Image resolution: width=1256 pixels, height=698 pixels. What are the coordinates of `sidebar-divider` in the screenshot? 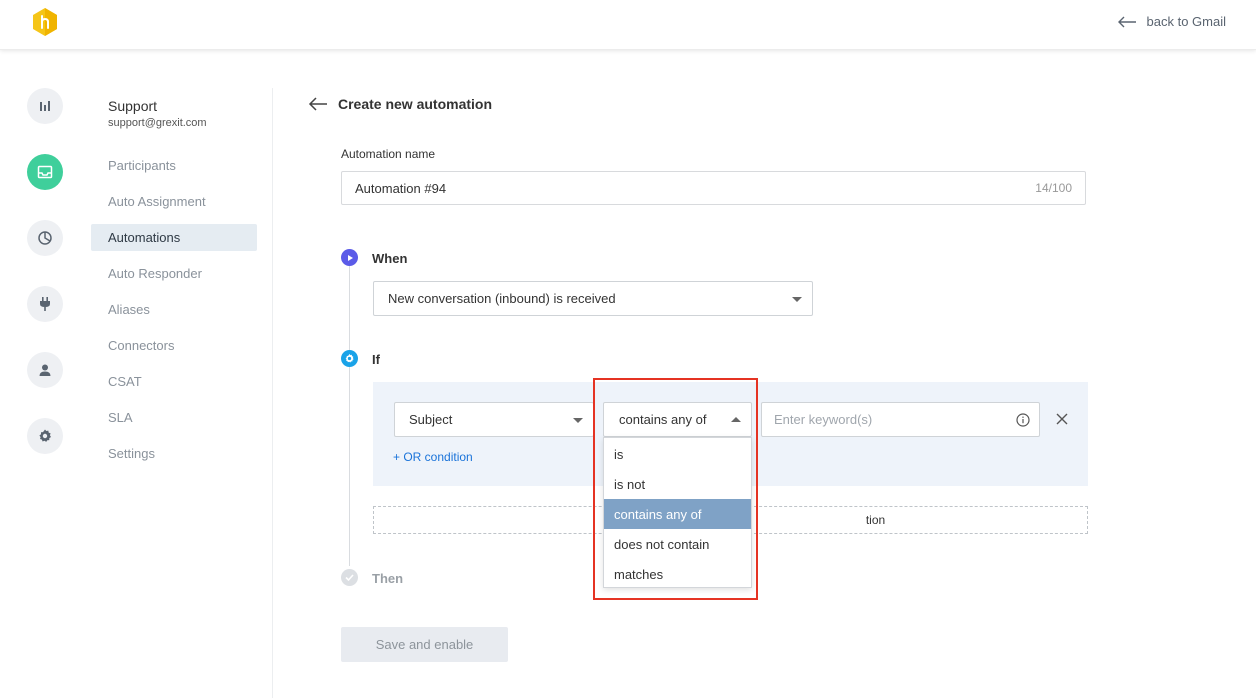 It's located at (272, 393).